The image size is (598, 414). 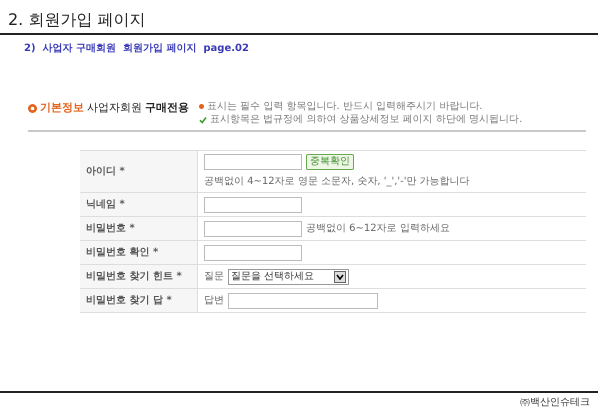 What do you see at coordinates (139, 171) in the screenshot?
I see `field-label: 아이디 *` at bounding box center [139, 171].